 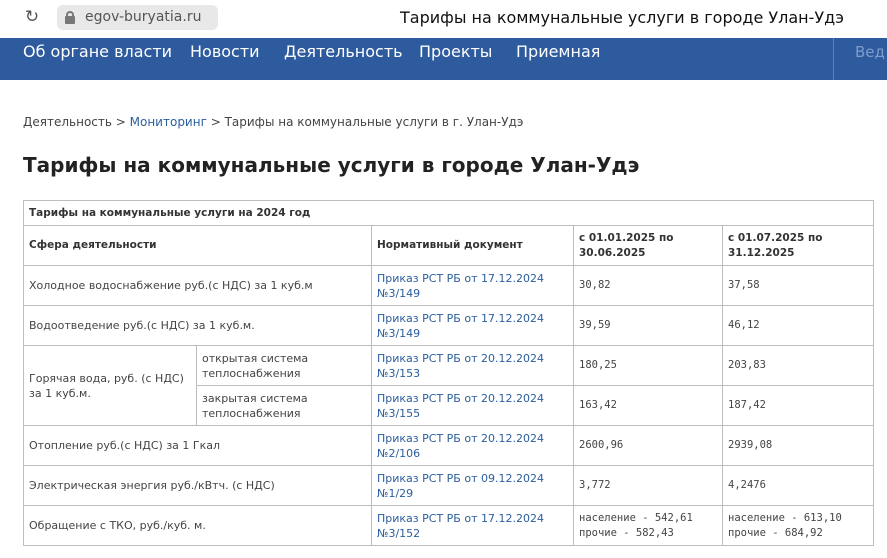 I want to click on cell-period-1: 3,772, so click(x=648, y=485).